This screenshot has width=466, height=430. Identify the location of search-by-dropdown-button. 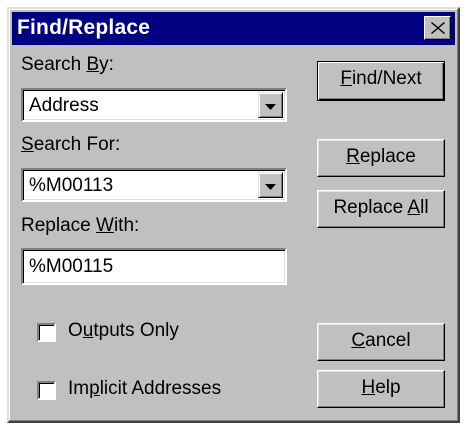
(270, 105).